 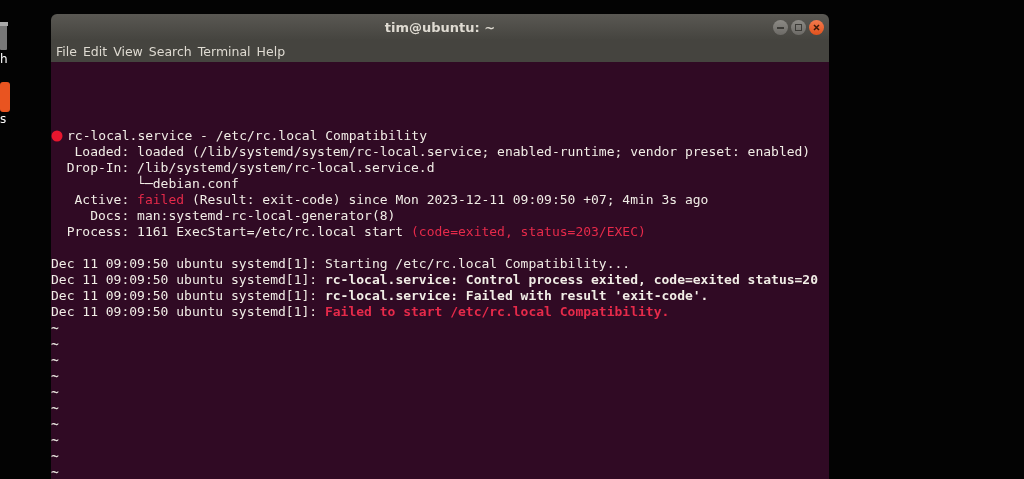 I want to click on square-icon, so click(x=798, y=27).